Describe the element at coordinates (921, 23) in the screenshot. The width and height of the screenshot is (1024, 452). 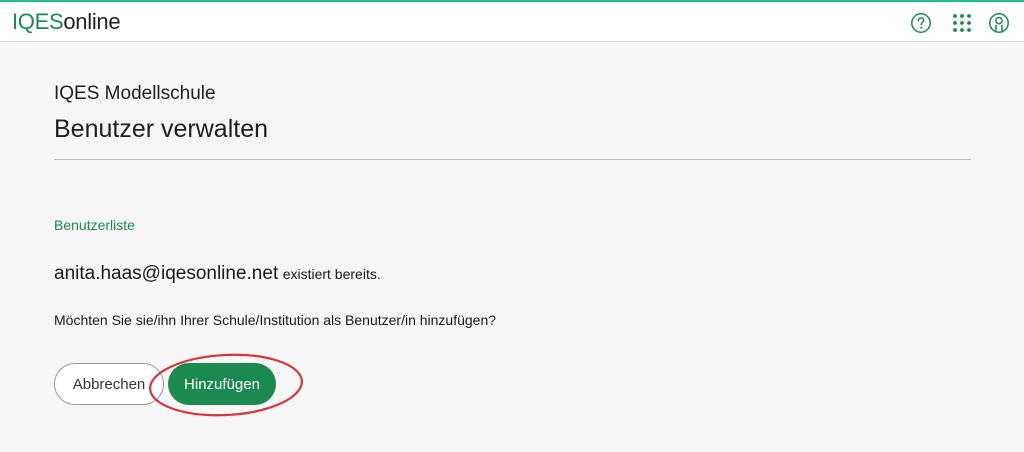
I see `help-circle-icon` at that location.